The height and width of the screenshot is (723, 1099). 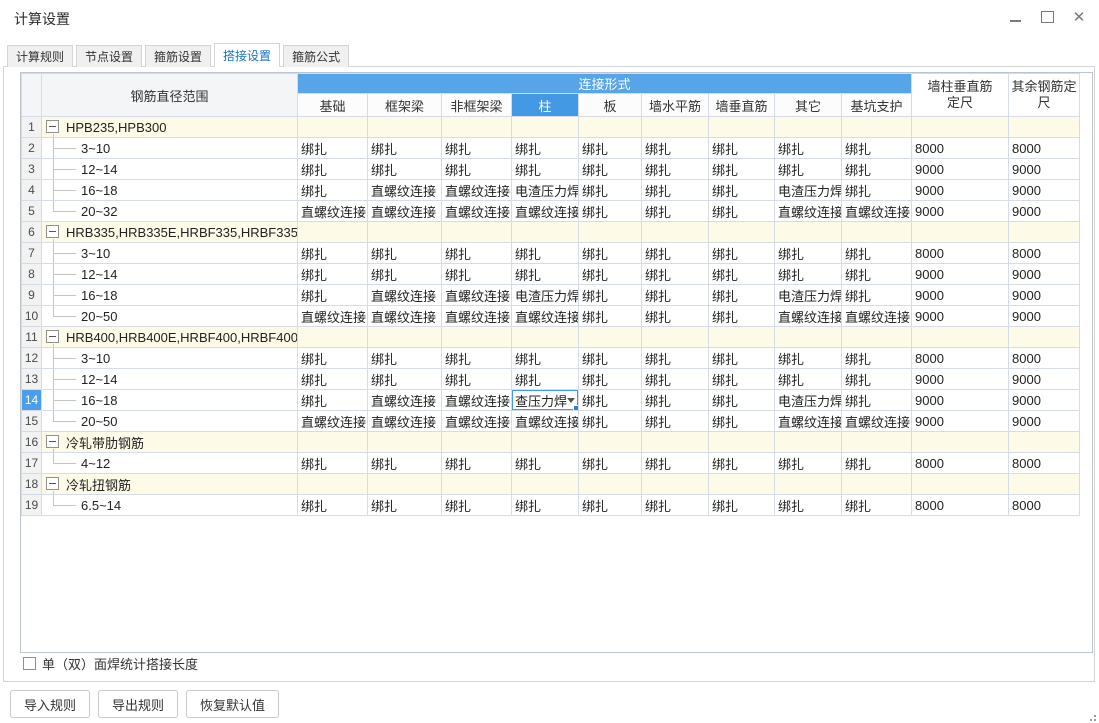 What do you see at coordinates (476, 295) in the screenshot?
I see `cell-non-frame-beam: 直螺纹连接` at bounding box center [476, 295].